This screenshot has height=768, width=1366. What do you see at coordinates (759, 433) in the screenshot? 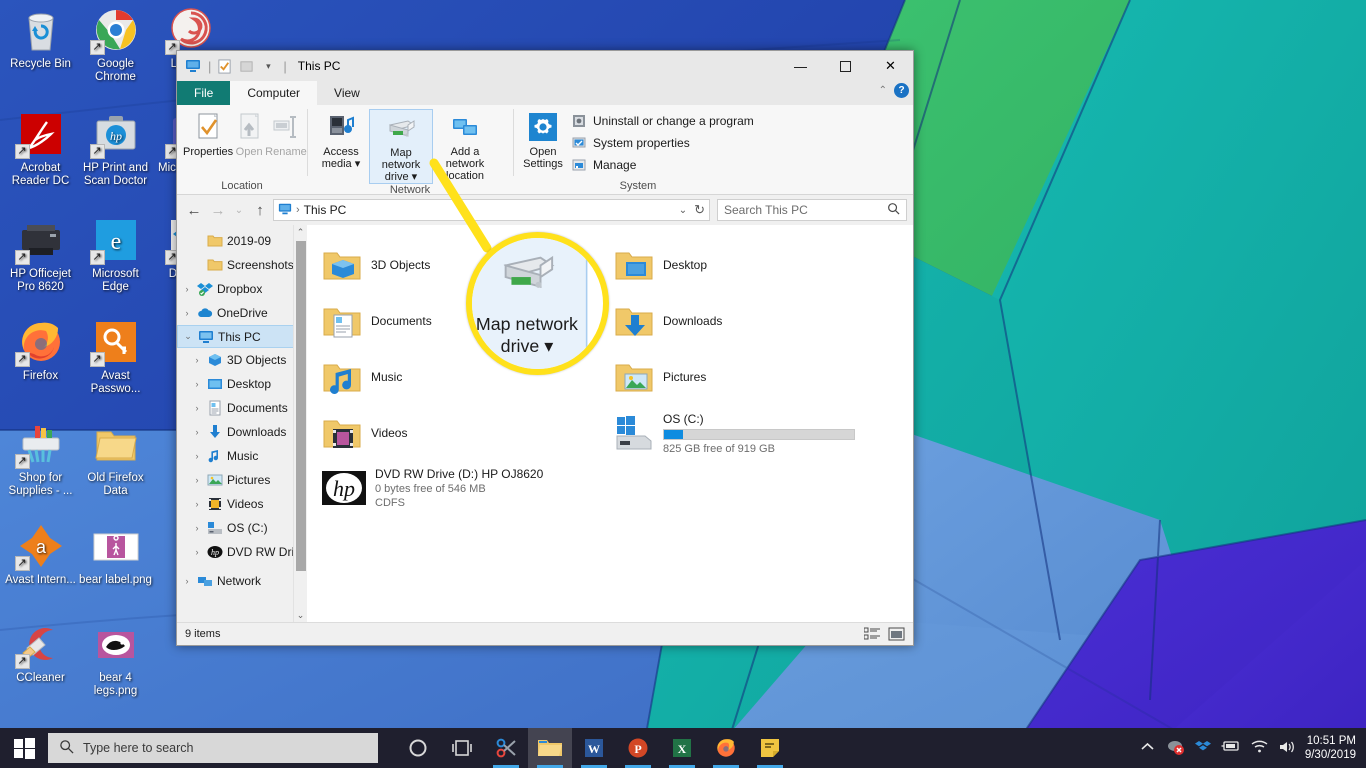
I see `item-os-c-drive: OS (C:) 825 GB free of 919 GB` at bounding box center [759, 433].